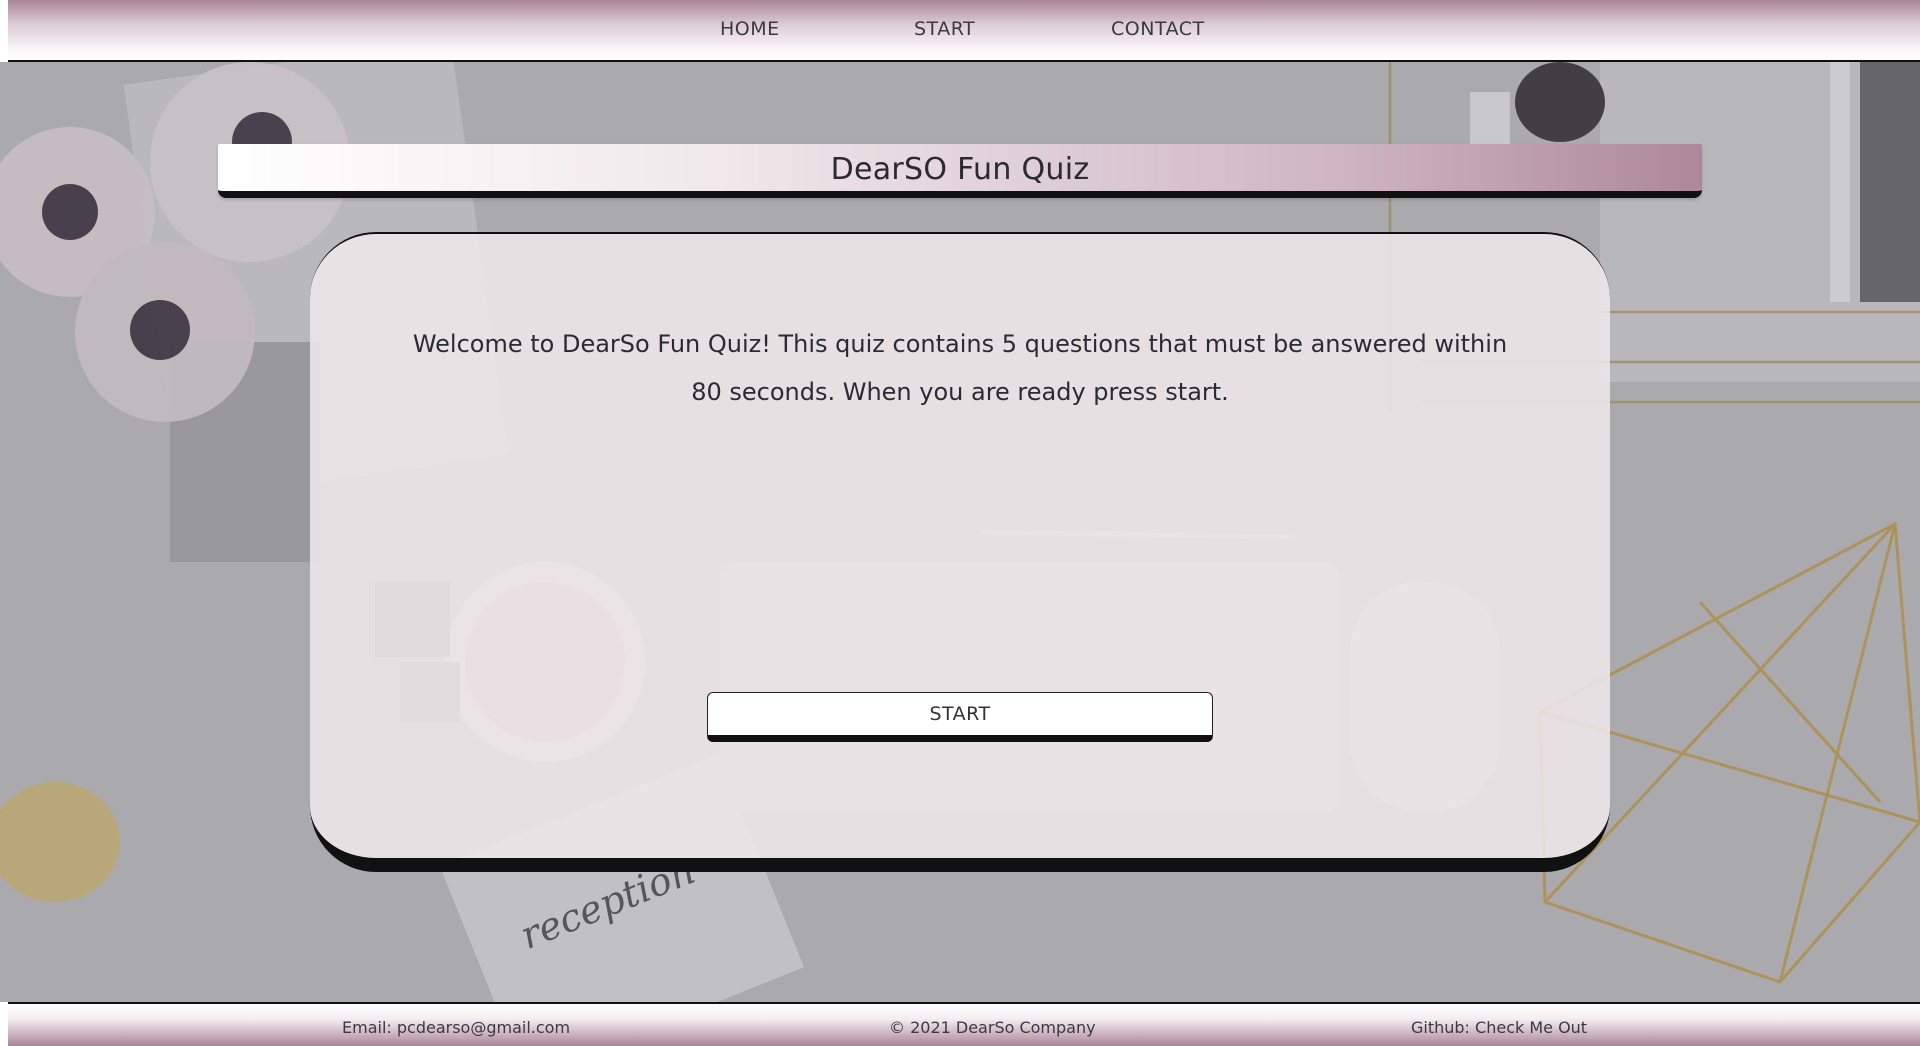  What do you see at coordinates (750, 29) in the screenshot?
I see `nav-link-home: HOME` at bounding box center [750, 29].